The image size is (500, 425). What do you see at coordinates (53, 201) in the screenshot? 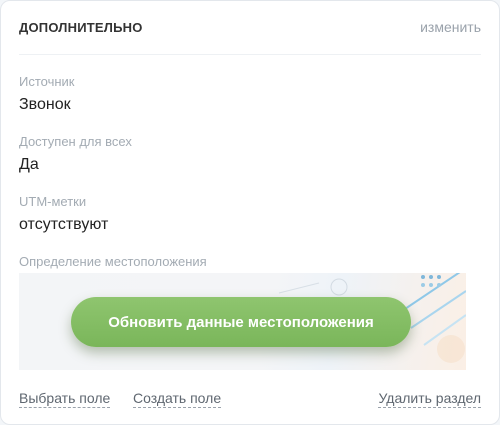
I see `utm-label: UTM-метки` at bounding box center [53, 201].